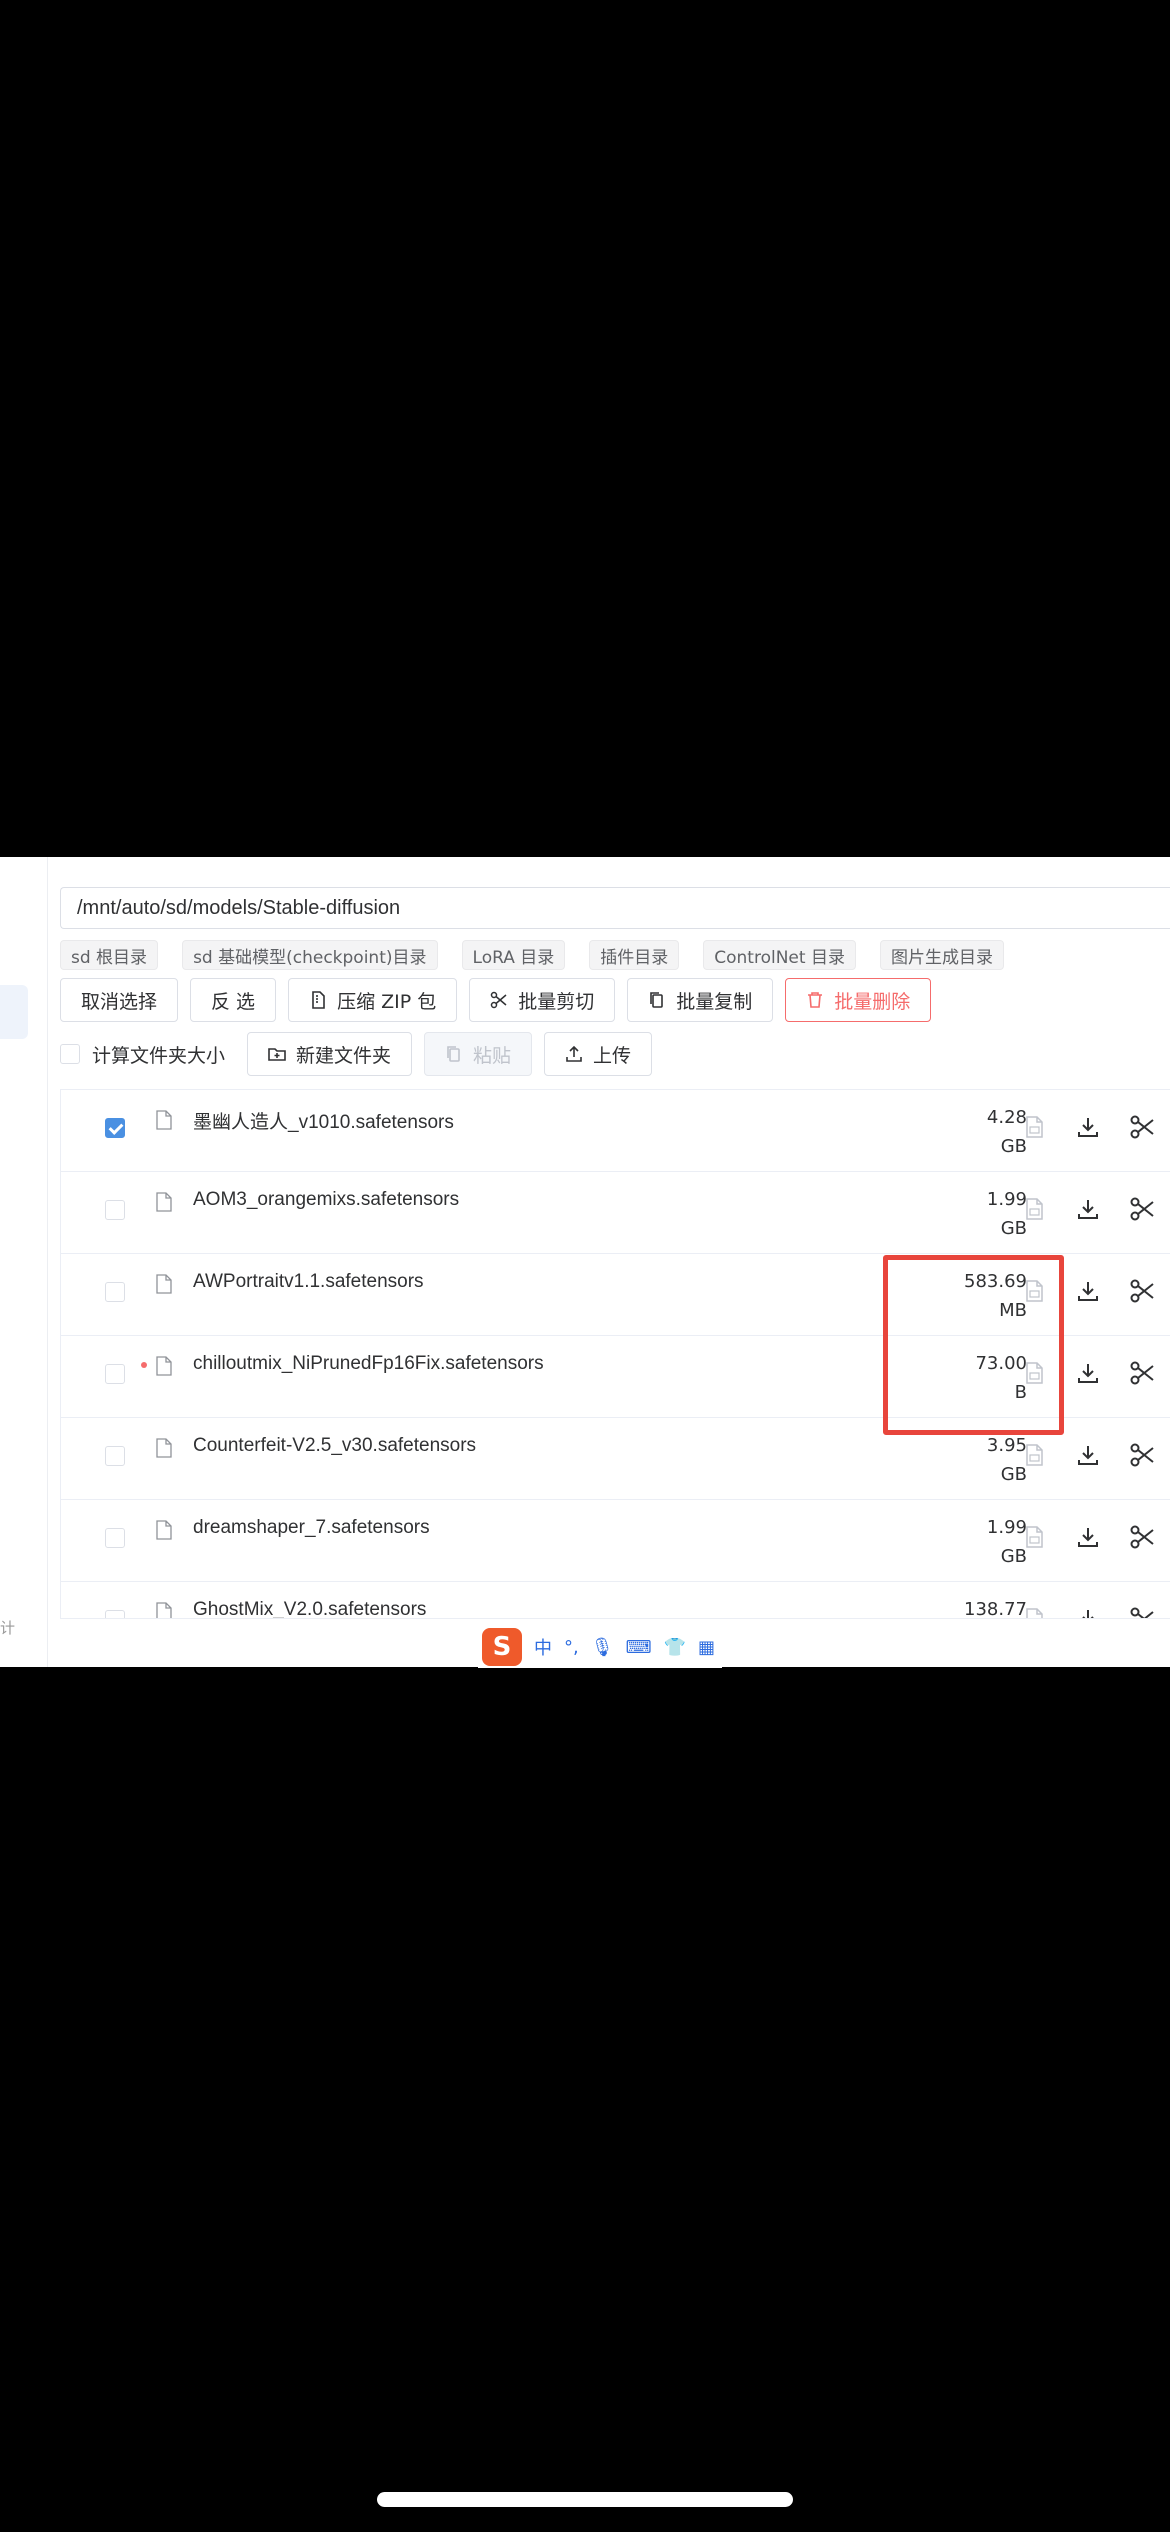  I want to click on calc-size-label: 计算文件夹大小, so click(159, 1055).